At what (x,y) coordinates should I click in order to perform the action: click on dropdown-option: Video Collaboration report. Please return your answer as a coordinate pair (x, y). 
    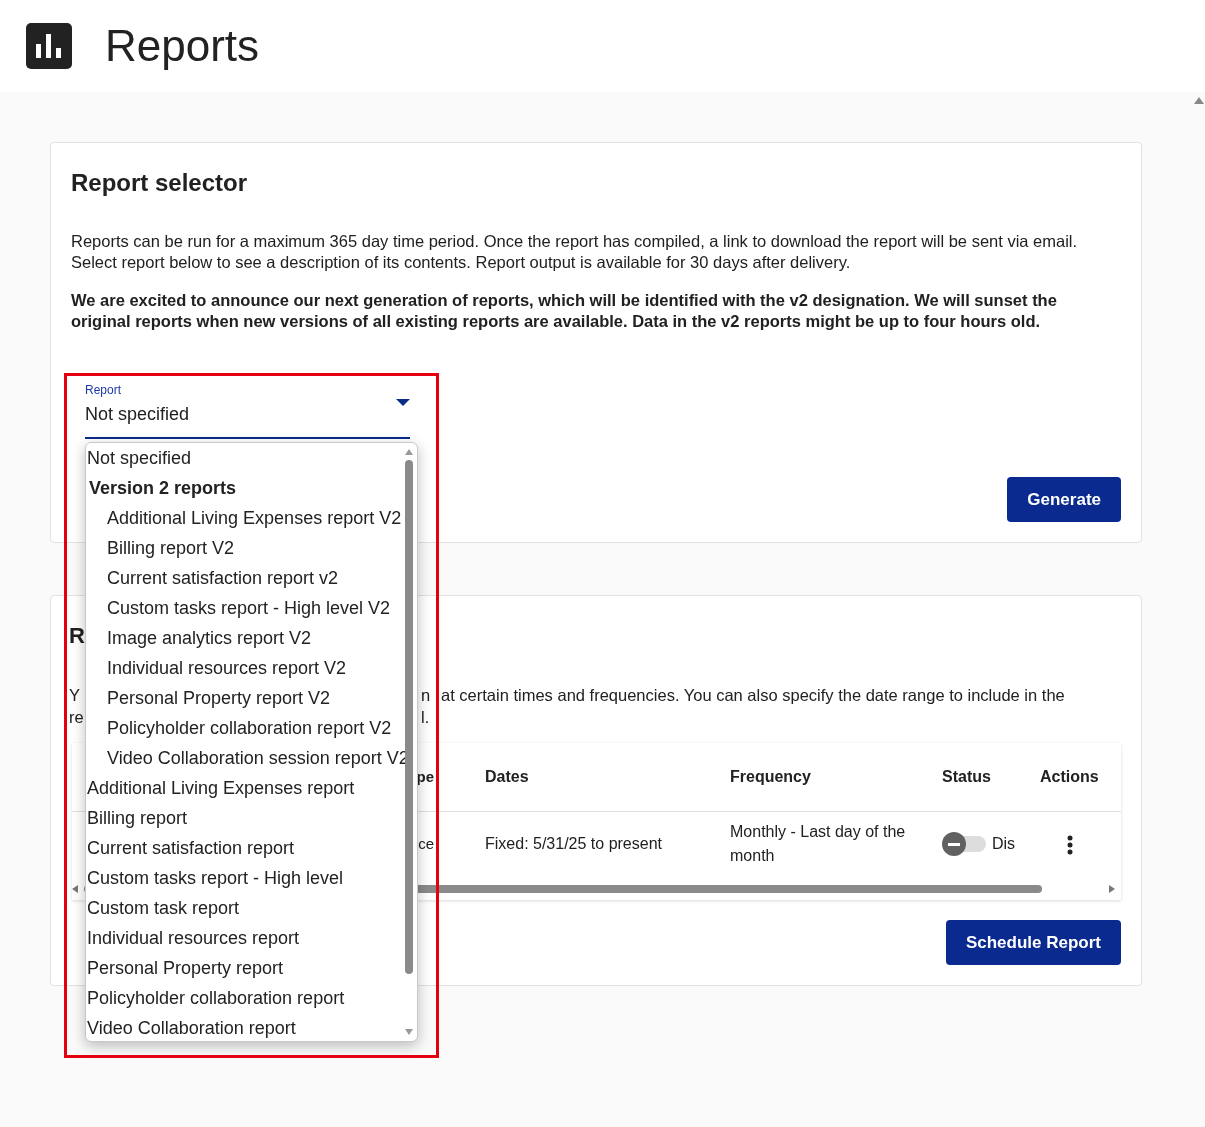
    Looking at the image, I should click on (251, 1027).